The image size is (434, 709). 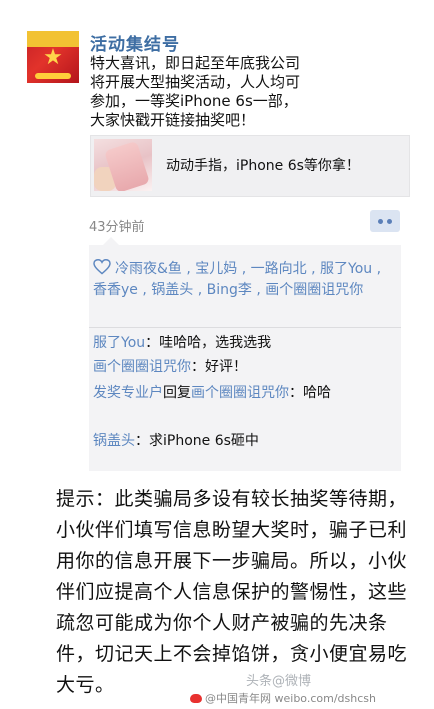 I want to click on footer-credit: @中国青年网 weibo.com/dshcsh, so click(x=283, y=698).